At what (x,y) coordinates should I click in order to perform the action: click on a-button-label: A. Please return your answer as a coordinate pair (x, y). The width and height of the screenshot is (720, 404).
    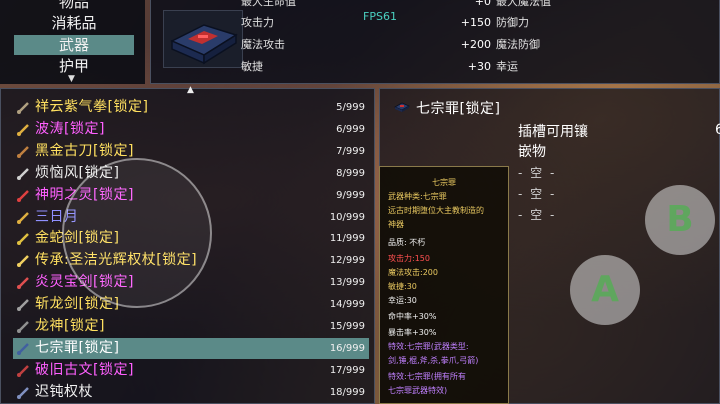
    Looking at the image, I should click on (605, 289).